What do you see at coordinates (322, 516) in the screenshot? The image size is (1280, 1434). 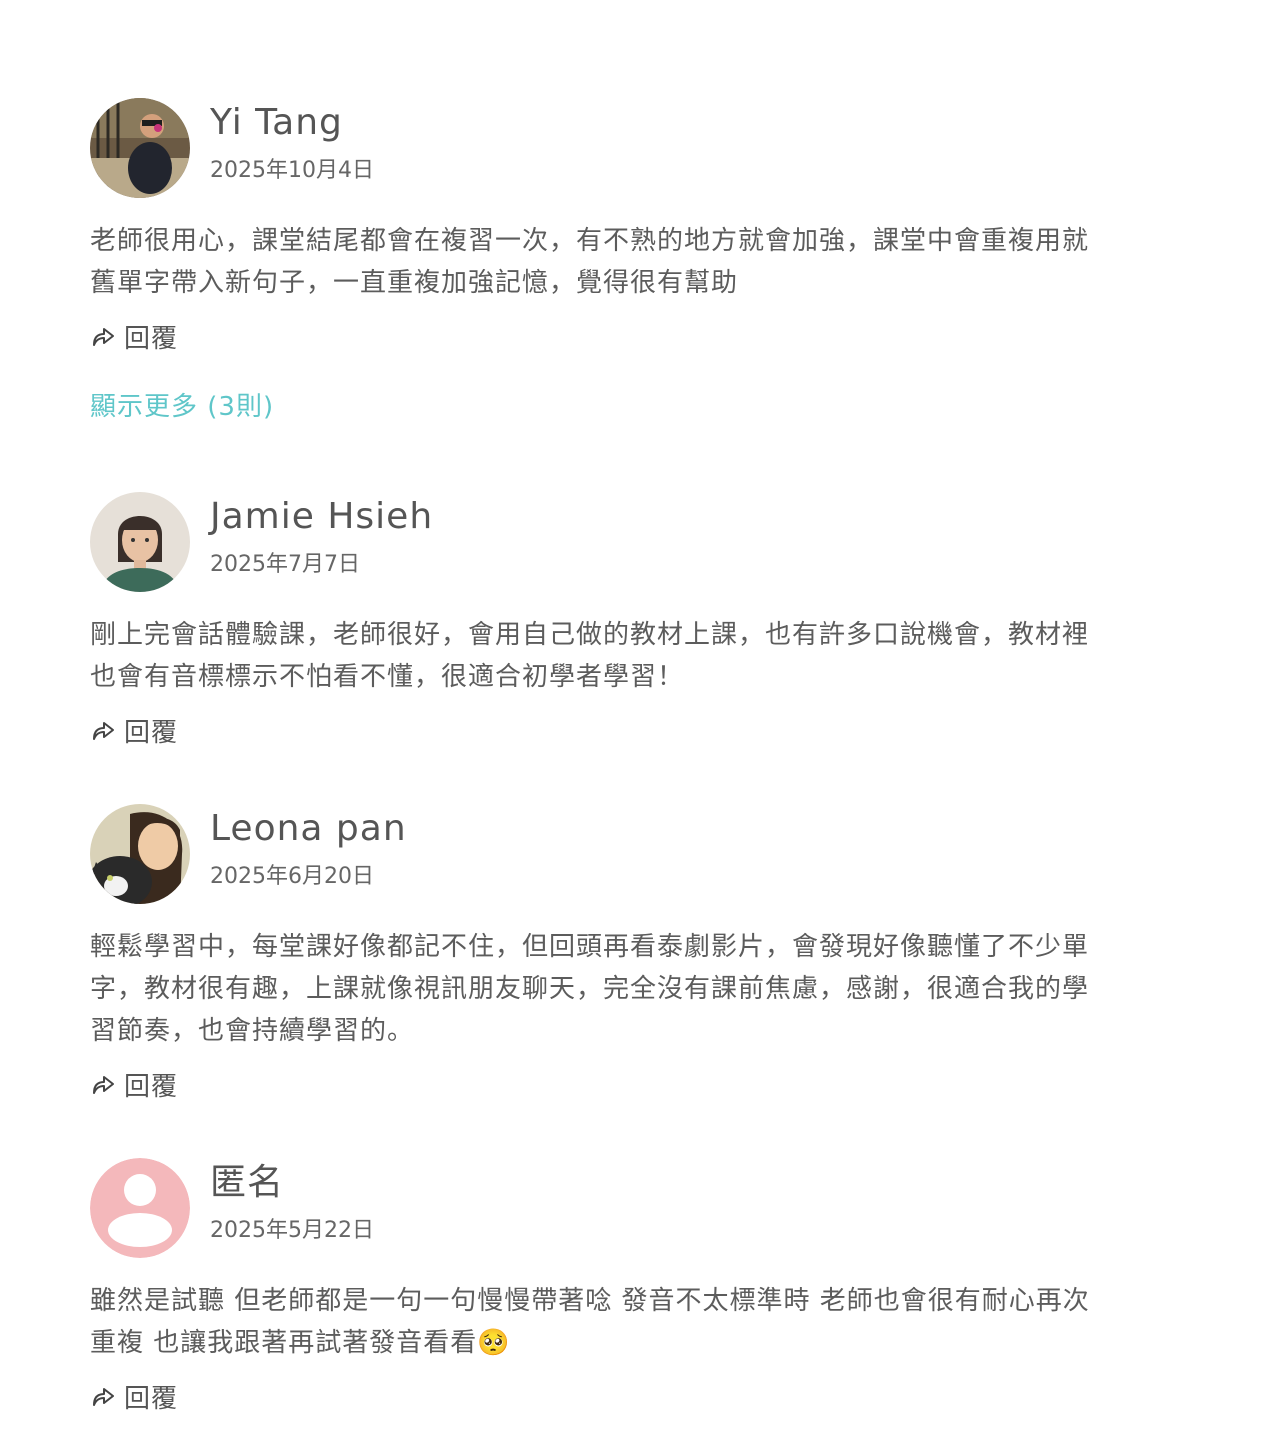 I see `reviewer-name: Jamie Hsieh` at bounding box center [322, 516].